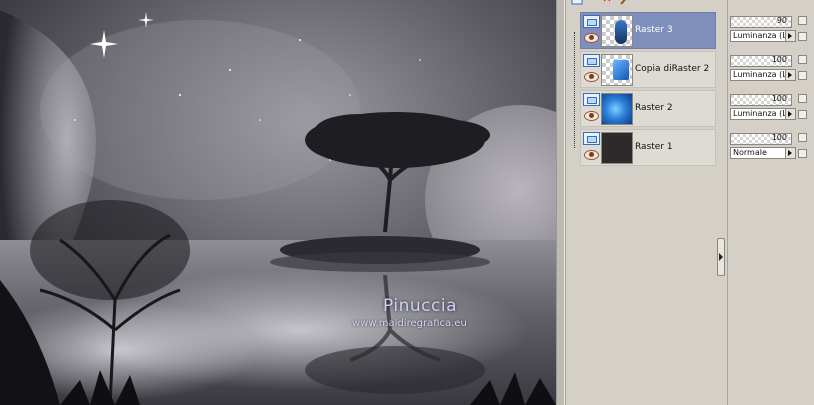 This screenshot has height=405, width=814. I want to click on watermark-url: www.maidiregrafica.eu, so click(409, 323).